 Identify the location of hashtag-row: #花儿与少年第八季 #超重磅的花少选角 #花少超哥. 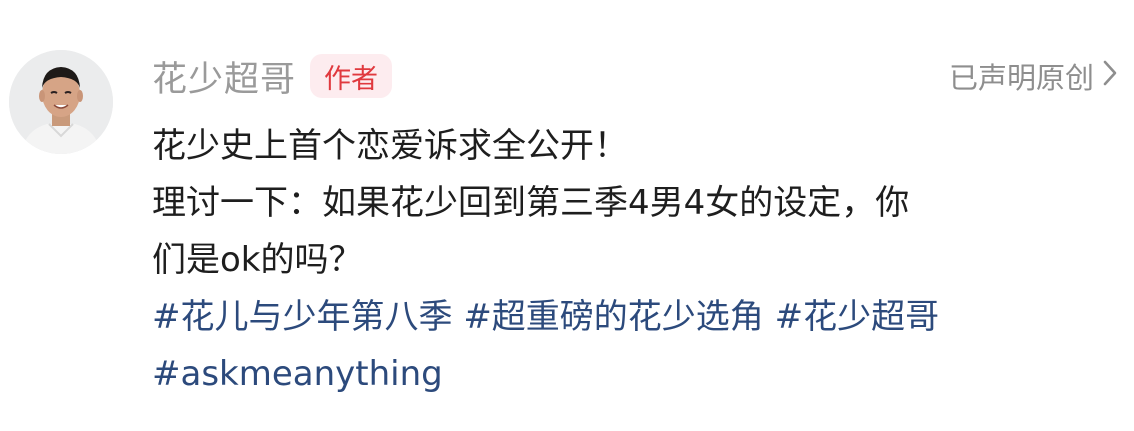
(632, 317).